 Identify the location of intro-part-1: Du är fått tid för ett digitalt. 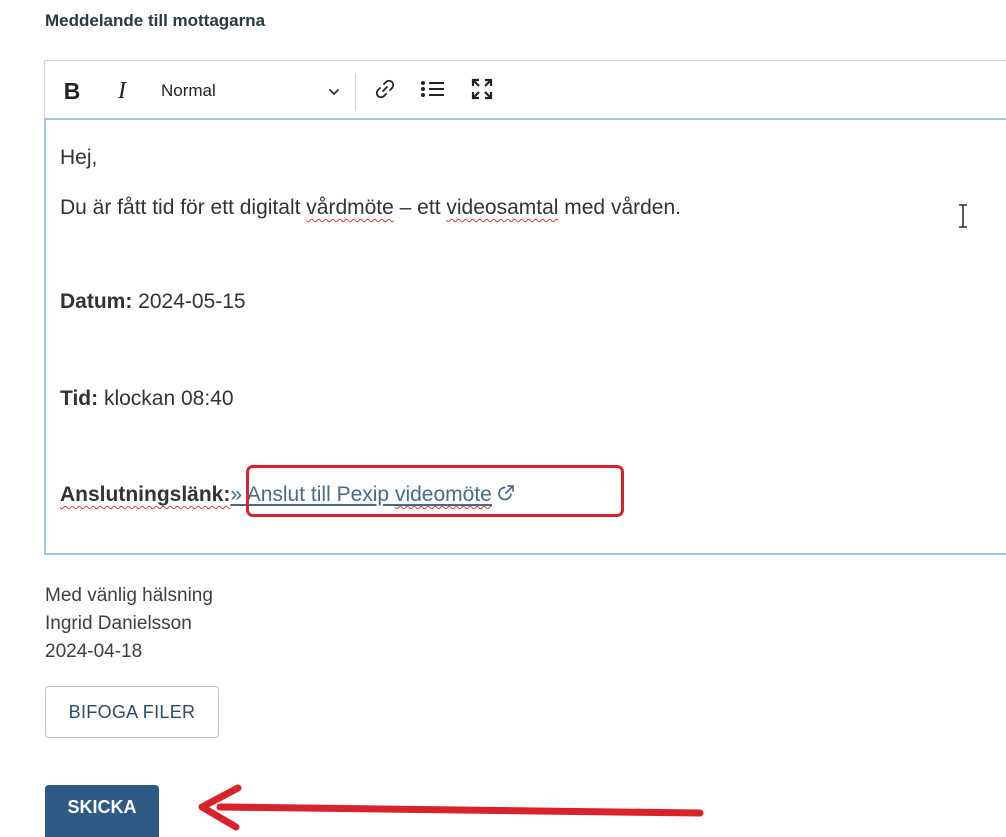
(183, 207).